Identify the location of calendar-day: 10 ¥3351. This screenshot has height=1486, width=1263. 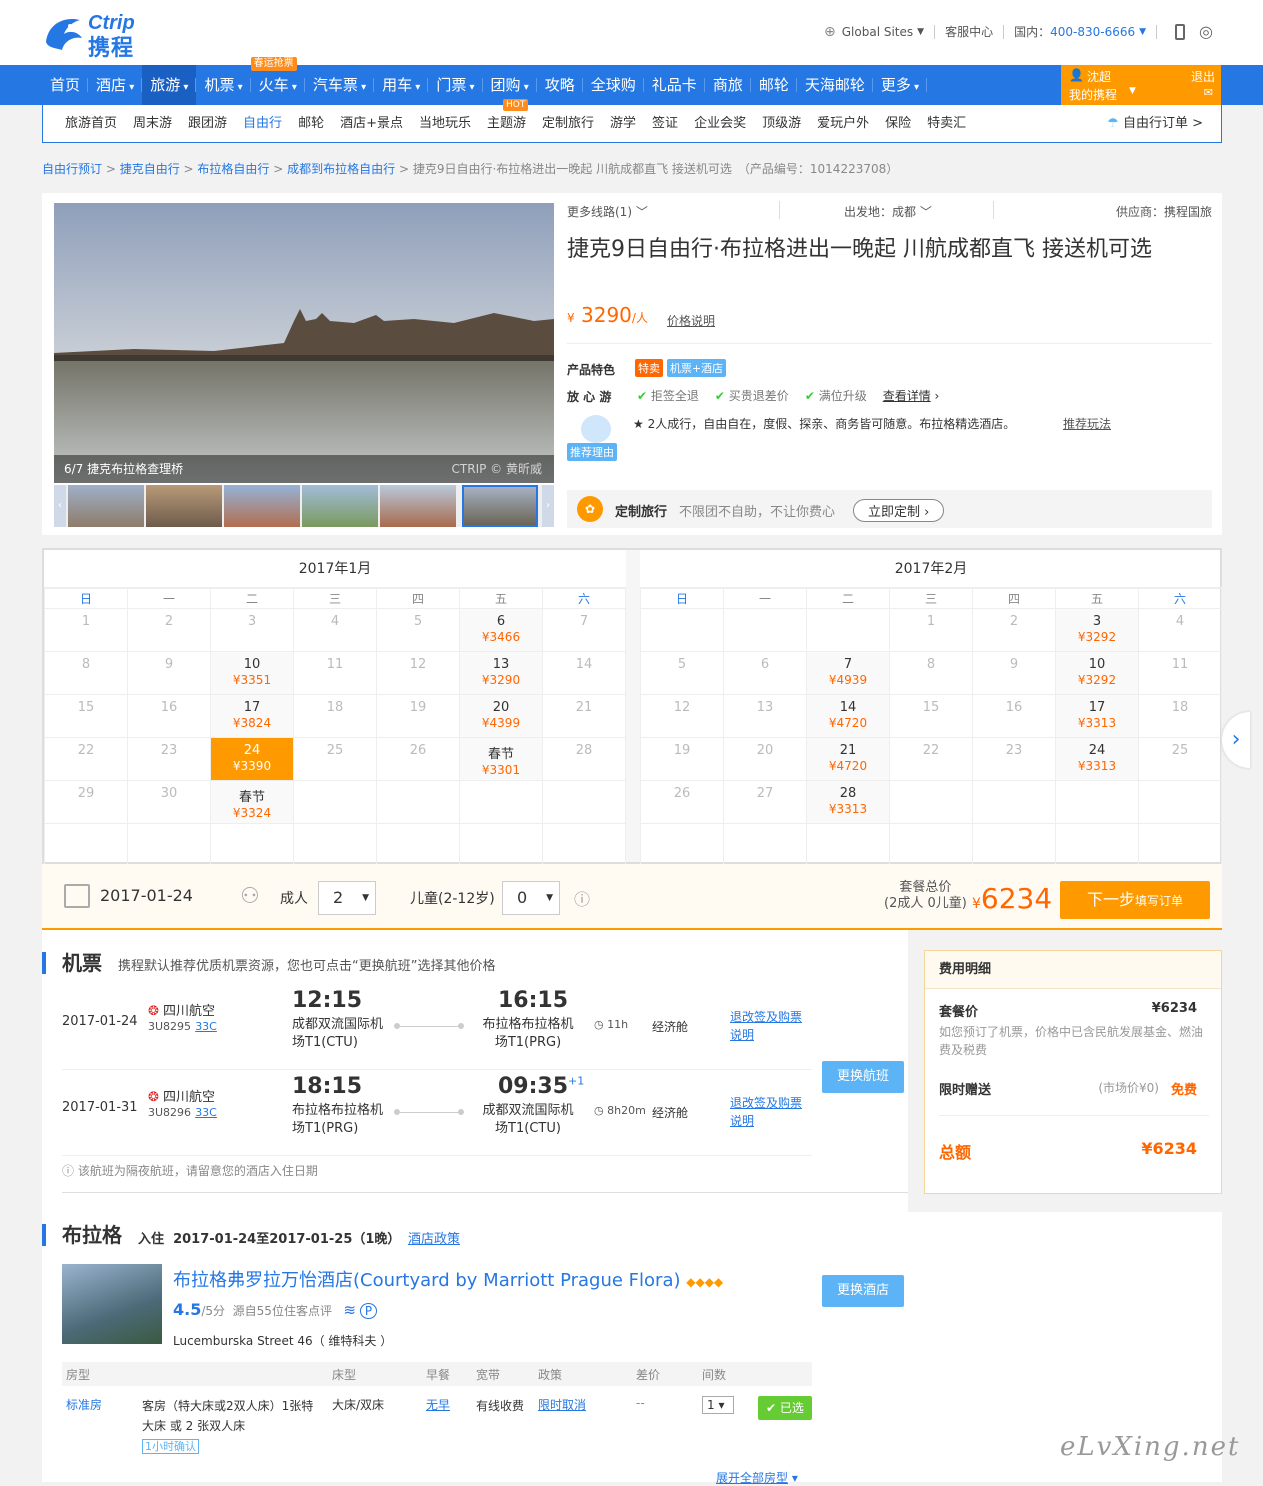
(252, 673).